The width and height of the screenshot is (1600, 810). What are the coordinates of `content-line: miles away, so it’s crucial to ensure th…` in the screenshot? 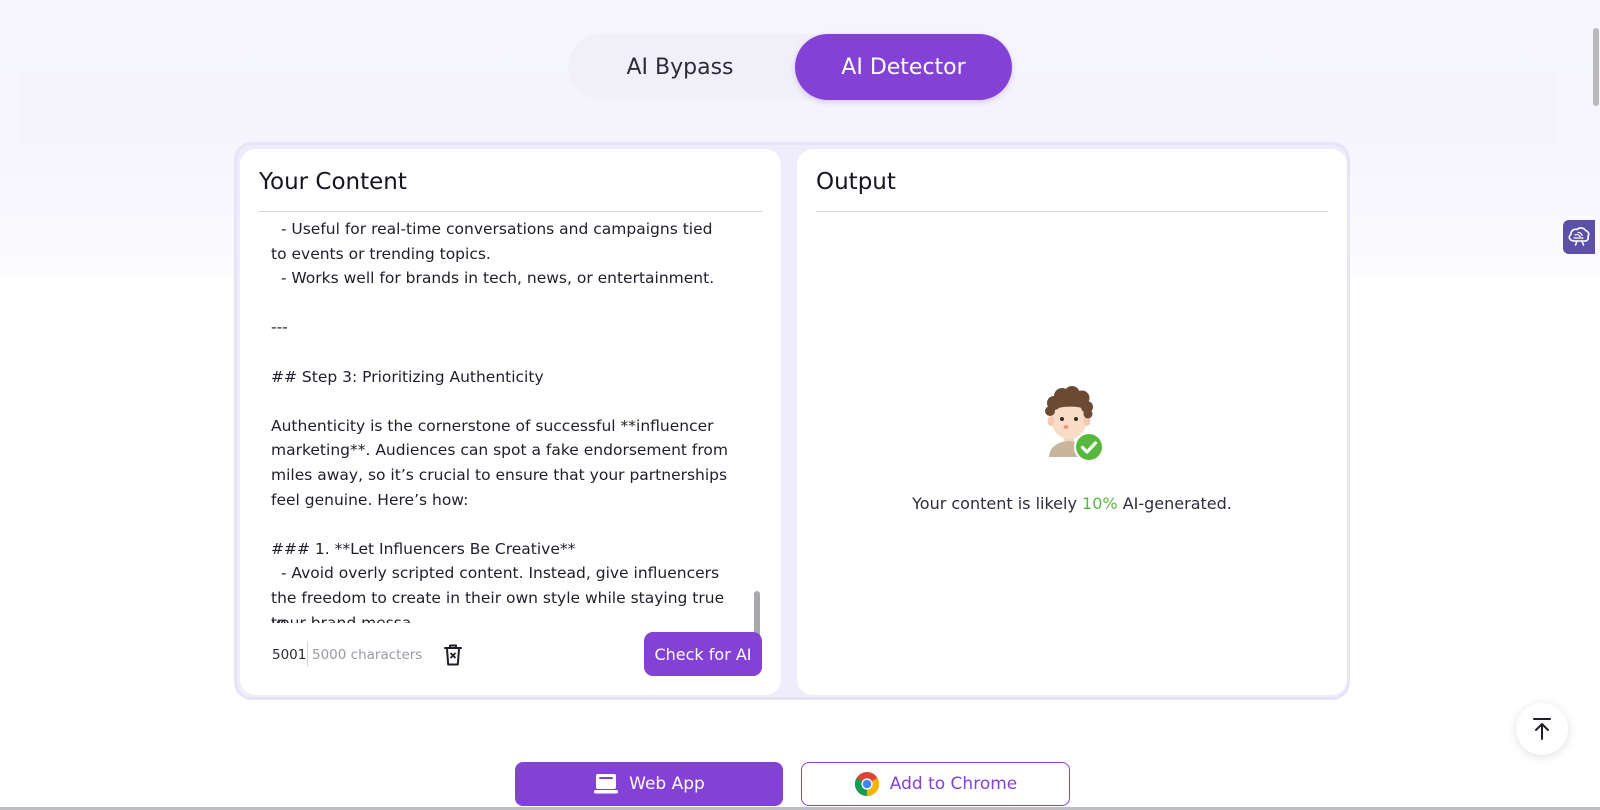 It's located at (499, 474).